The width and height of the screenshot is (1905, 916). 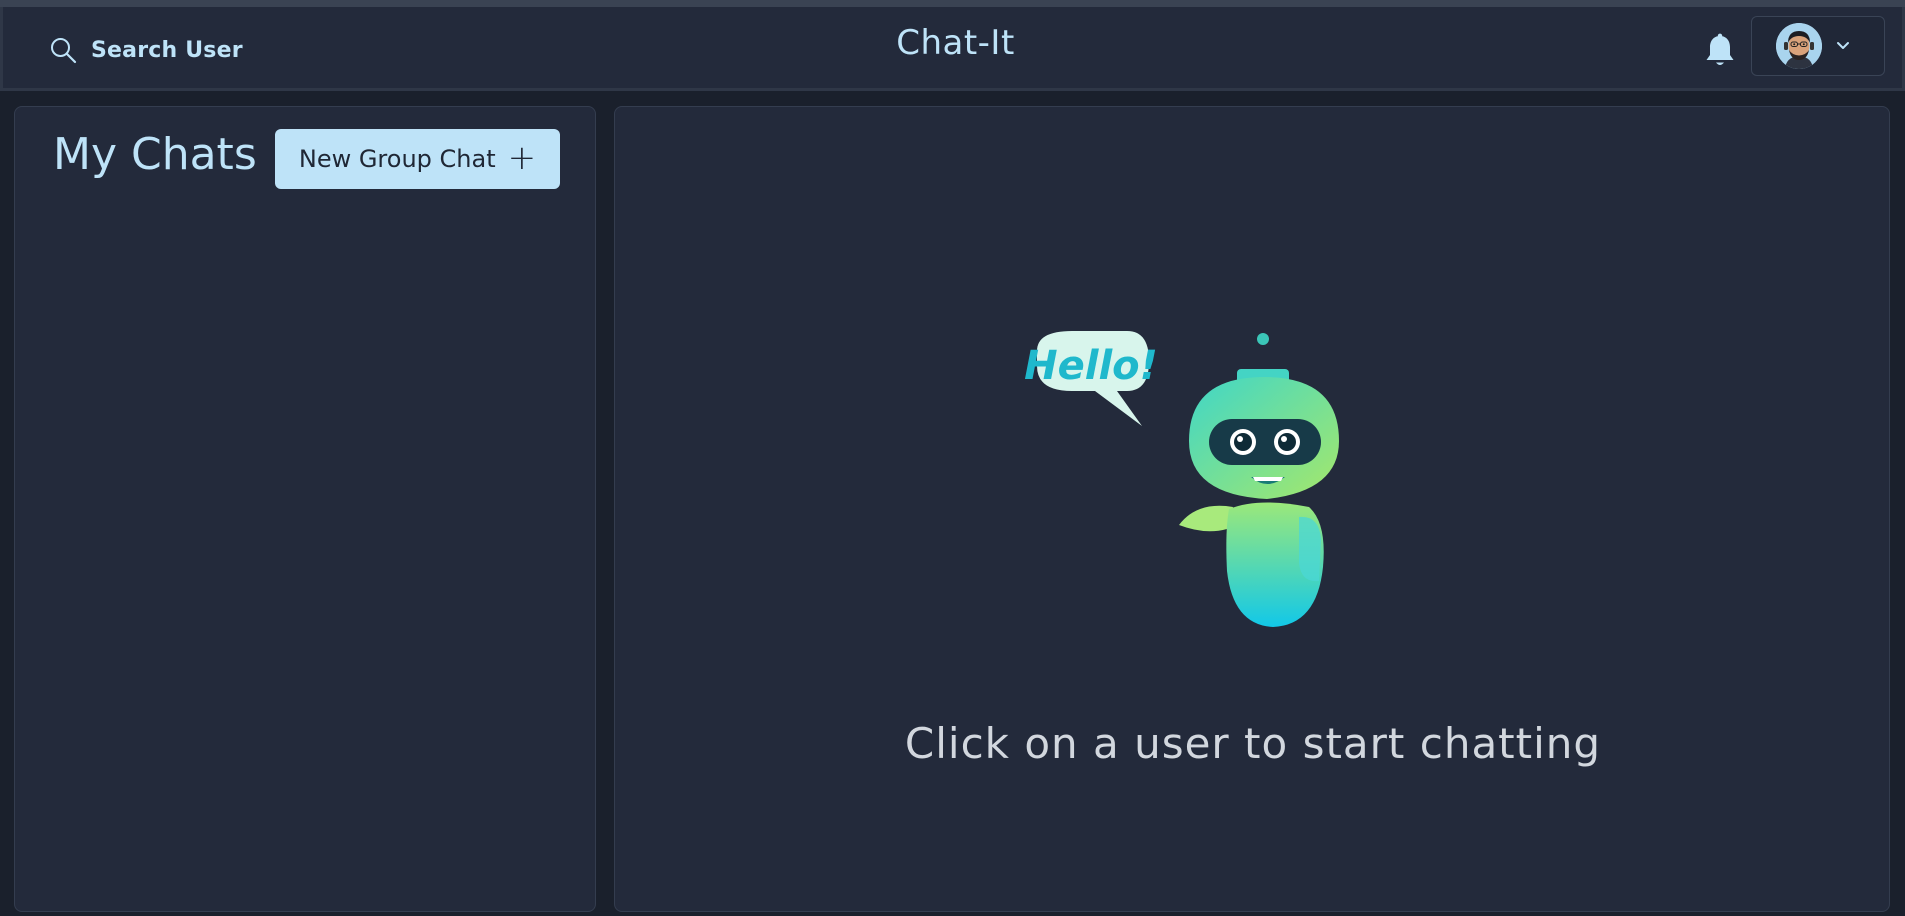 What do you see at coordinates (1799, 46) in the screenshot?
I see `avatar` at bounding box center [1799, 46].